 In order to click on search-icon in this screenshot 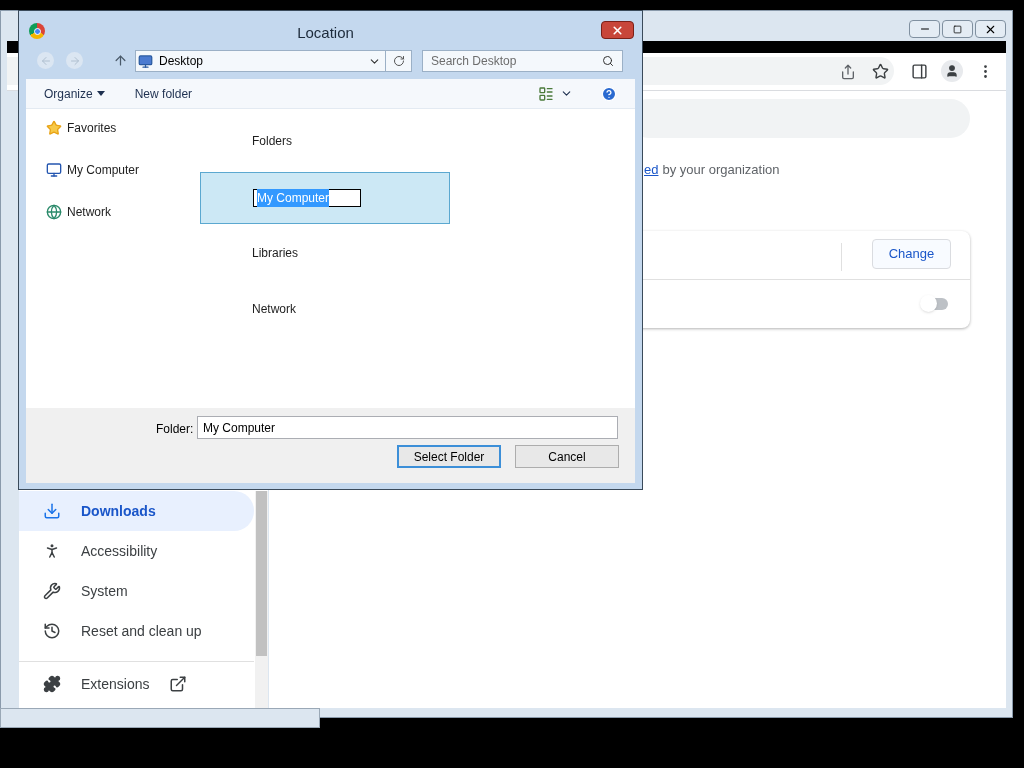, I will do `click(608, 61)`.